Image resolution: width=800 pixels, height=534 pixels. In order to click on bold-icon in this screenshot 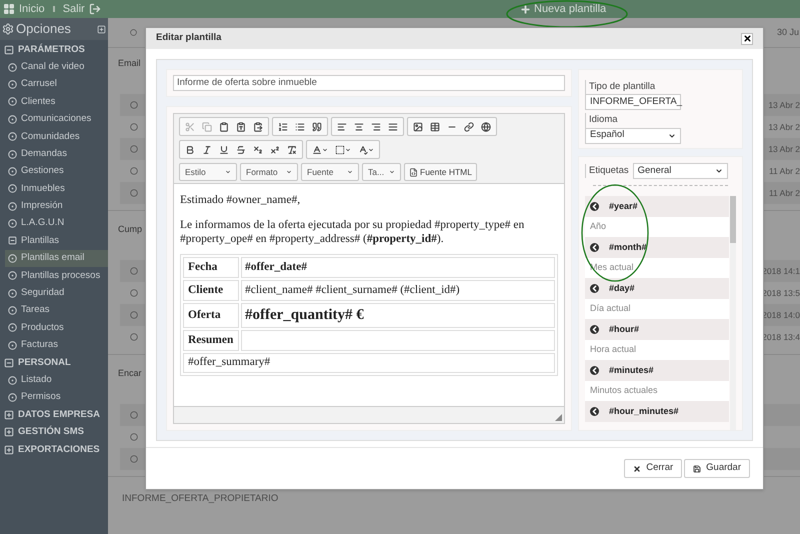, I will do `click(190, 149)`.